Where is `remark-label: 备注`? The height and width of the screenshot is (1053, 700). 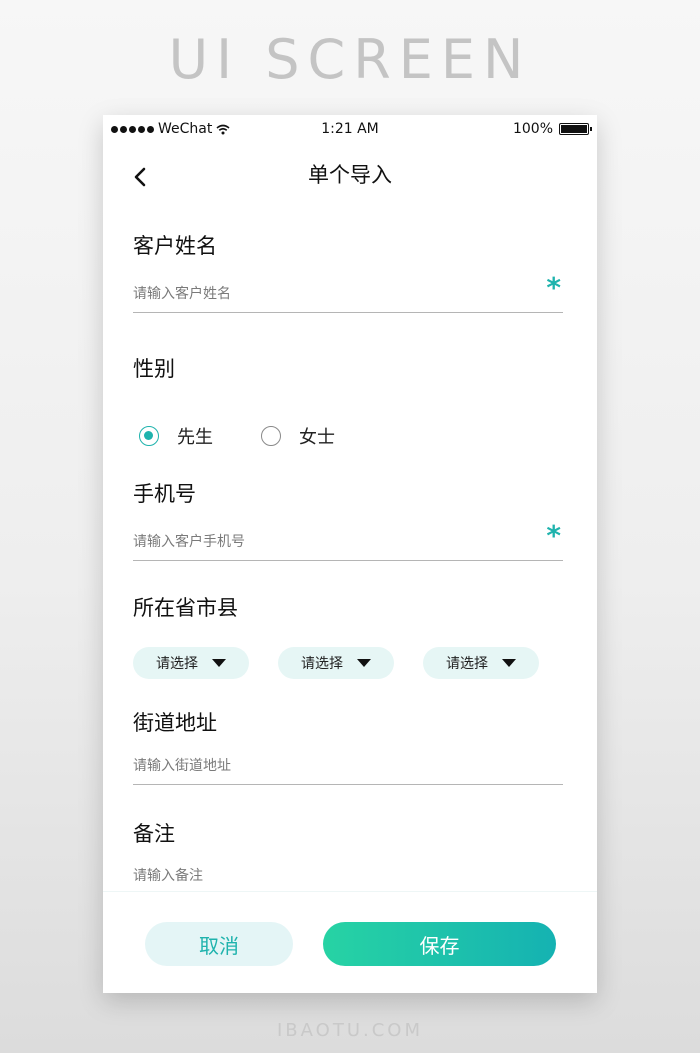 remark-label: 备注 is located at coordinates (154, 834).